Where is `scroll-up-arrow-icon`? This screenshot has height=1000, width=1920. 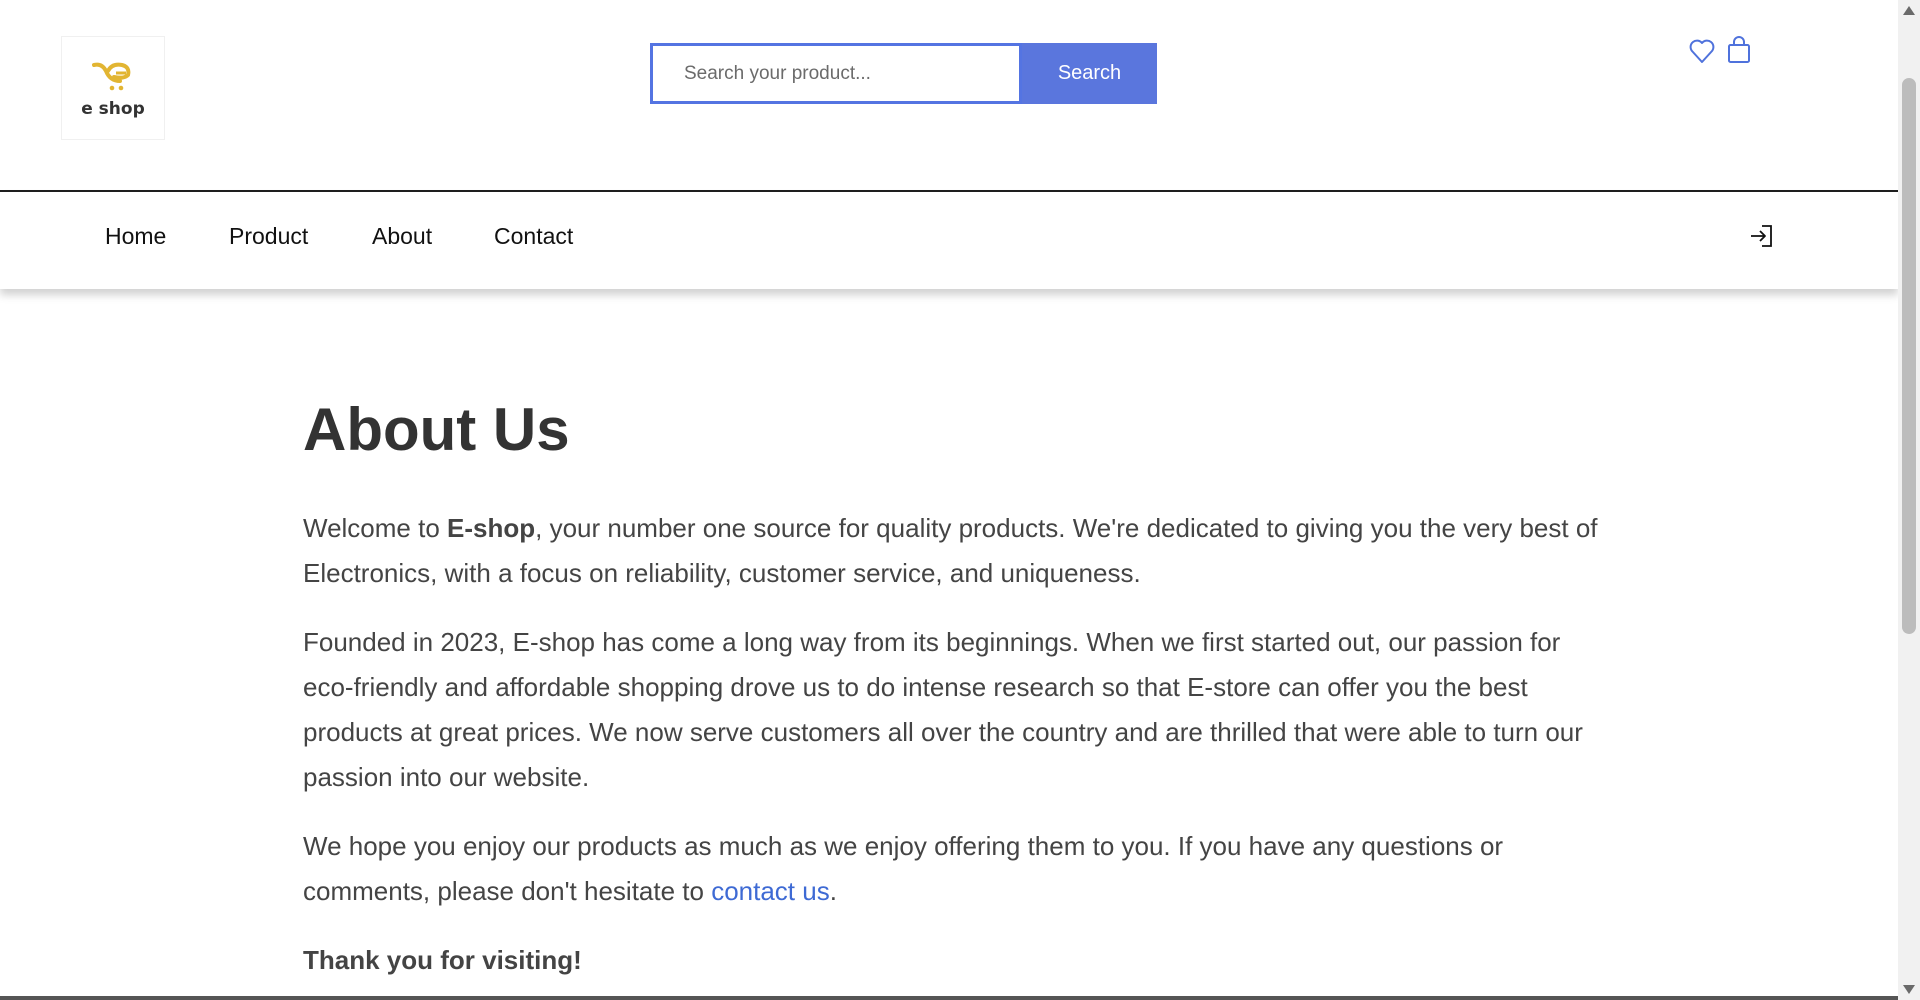
scroll-up-arrow-icon is located at coordinates (1909, 10).